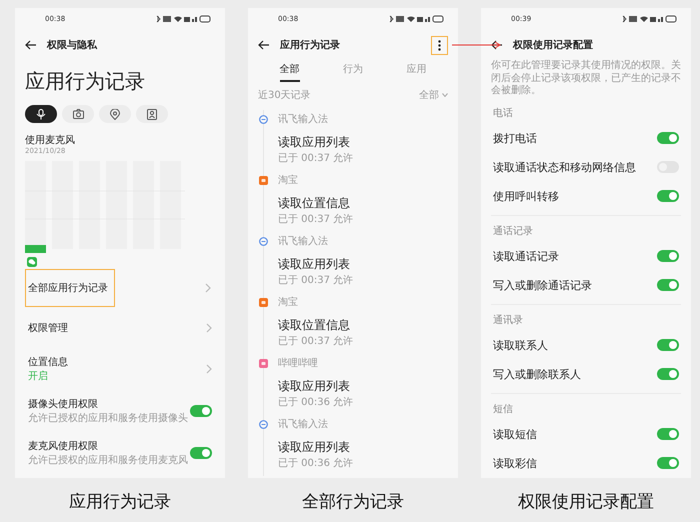  I want to click on caret-icon, so click(445, 95).